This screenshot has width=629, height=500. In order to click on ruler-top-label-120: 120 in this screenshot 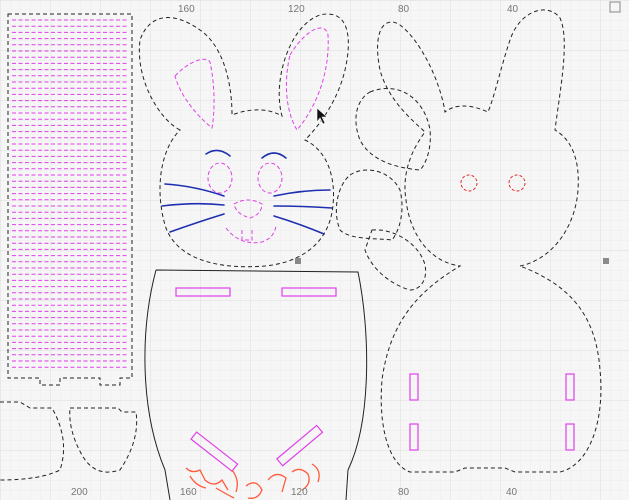, I will do `click(296, 9)`.